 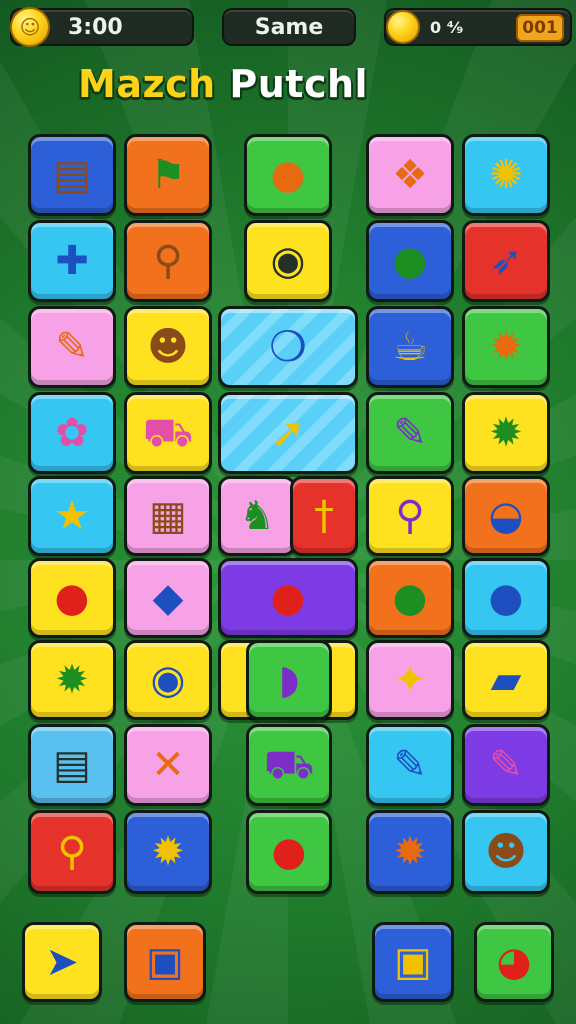 I want to click on tile-flower: ✿, so click(x=72, y=433).